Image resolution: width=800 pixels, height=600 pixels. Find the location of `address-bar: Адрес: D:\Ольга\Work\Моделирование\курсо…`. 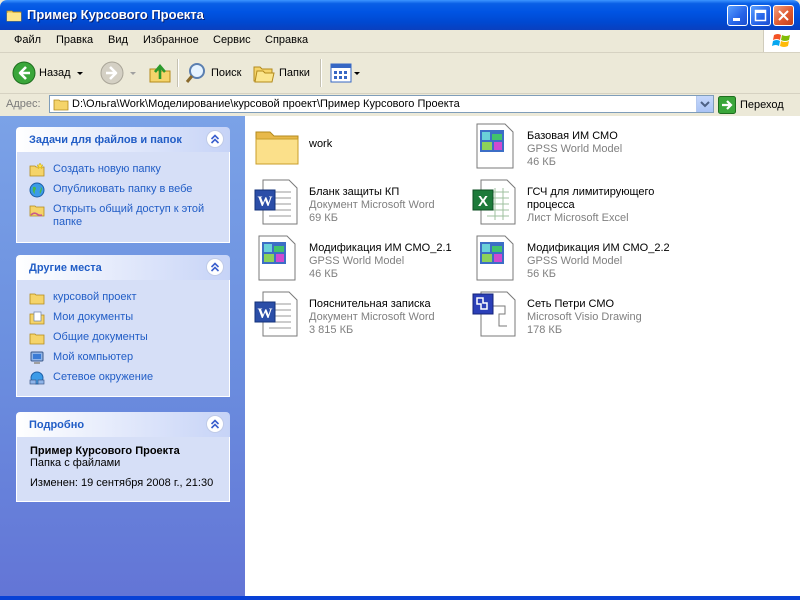

address-bar: Адрес: D:\Ольга\Work\Моделирование\курсо… is located at coordinates (400, 105).